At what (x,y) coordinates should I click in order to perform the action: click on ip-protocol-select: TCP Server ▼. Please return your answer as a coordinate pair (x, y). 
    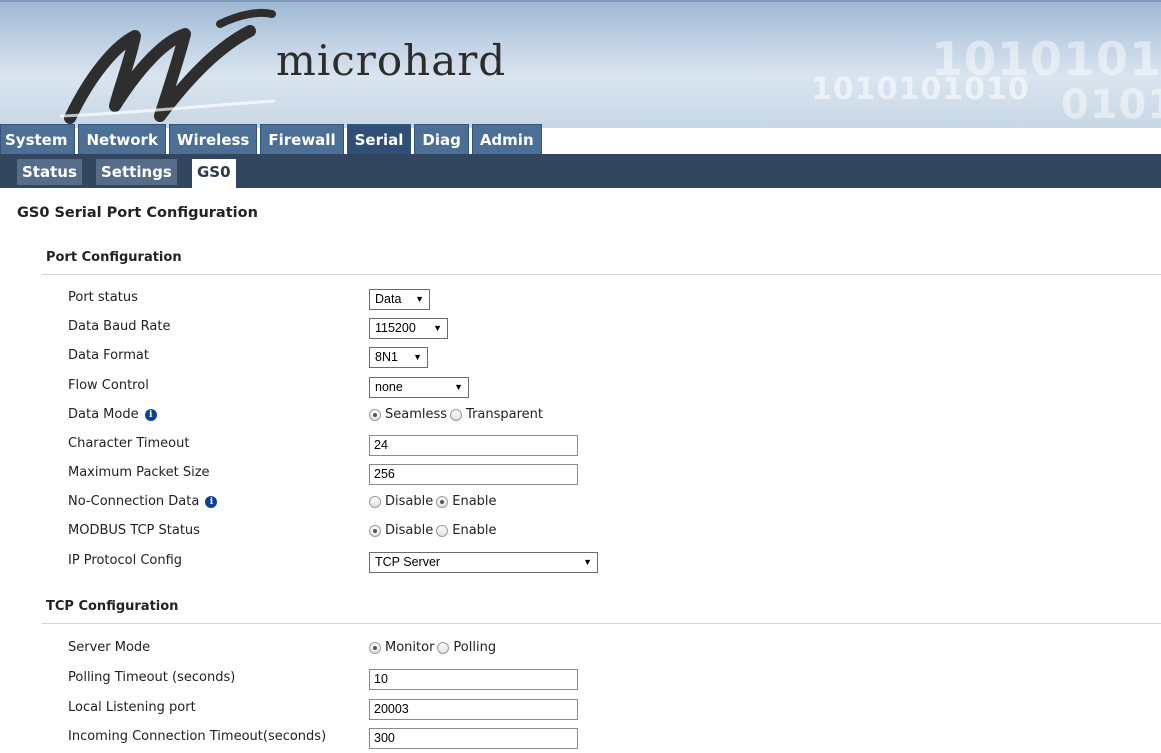
    Looking at the image, I should click on (483, 562).